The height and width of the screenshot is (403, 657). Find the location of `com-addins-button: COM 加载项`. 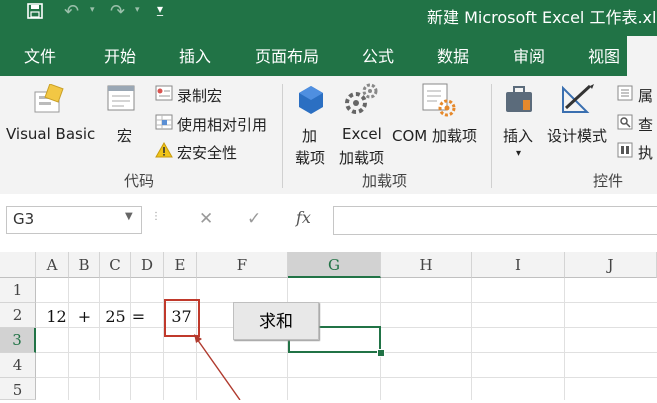

com-addins-button: COM 加载项 is located at coordinates (434, 135).